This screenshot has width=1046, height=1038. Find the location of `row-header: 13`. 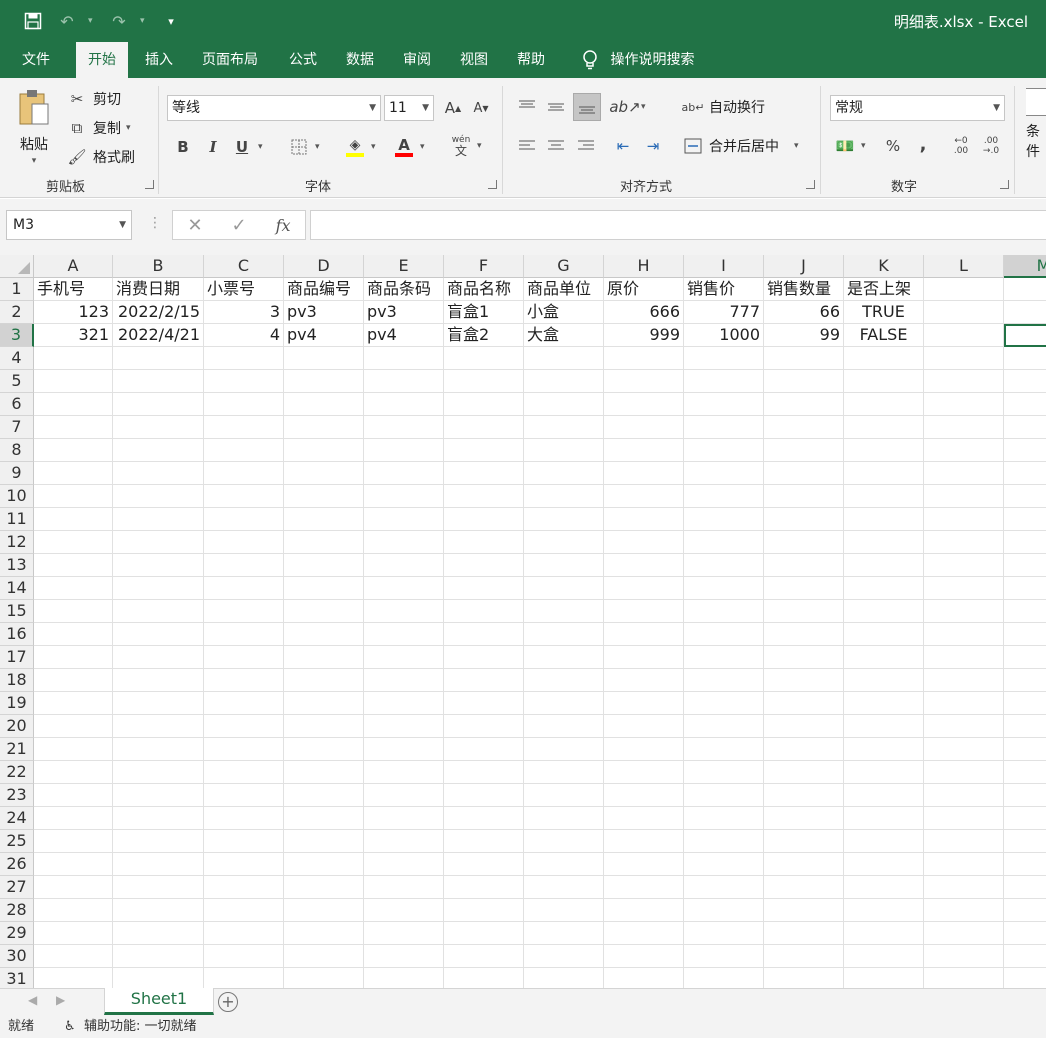

row-header: 13 is located at coordinates (17, 565).